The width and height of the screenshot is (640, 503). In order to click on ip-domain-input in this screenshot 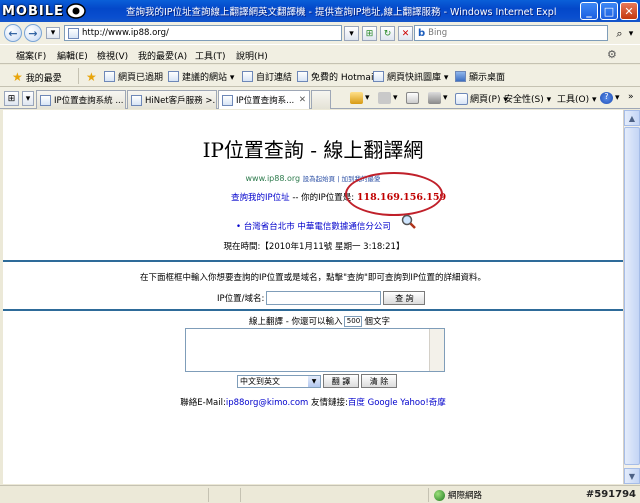, I will do `click(324, 298)`.